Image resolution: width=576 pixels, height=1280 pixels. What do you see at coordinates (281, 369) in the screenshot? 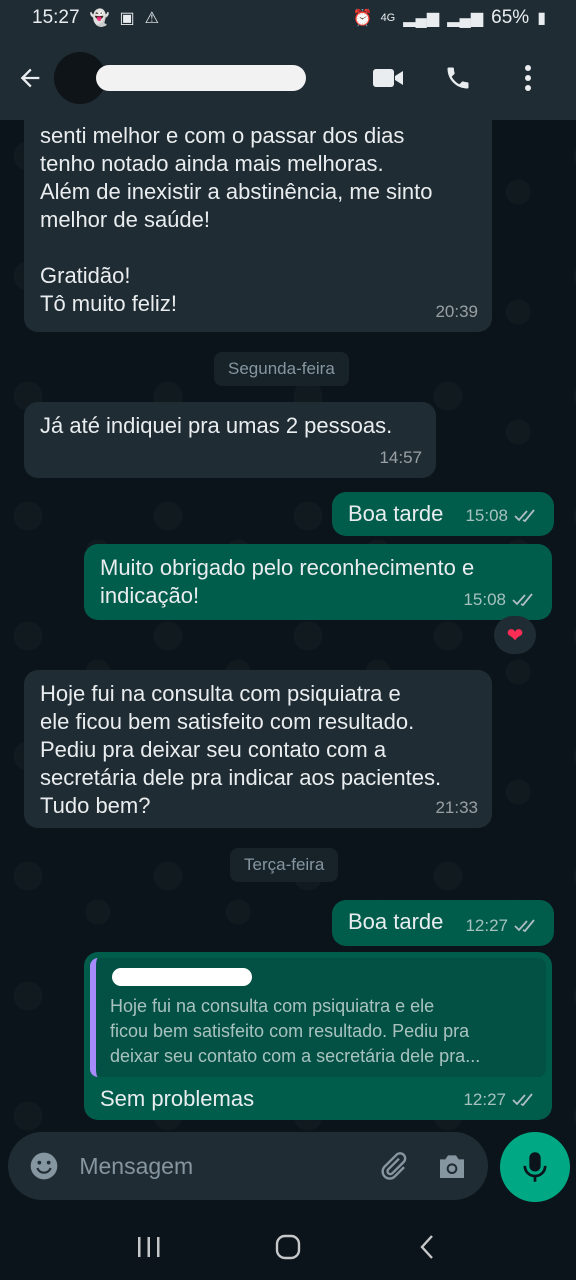
I see `date-separator: Segunda-feira` at bounding box center [281, 369].